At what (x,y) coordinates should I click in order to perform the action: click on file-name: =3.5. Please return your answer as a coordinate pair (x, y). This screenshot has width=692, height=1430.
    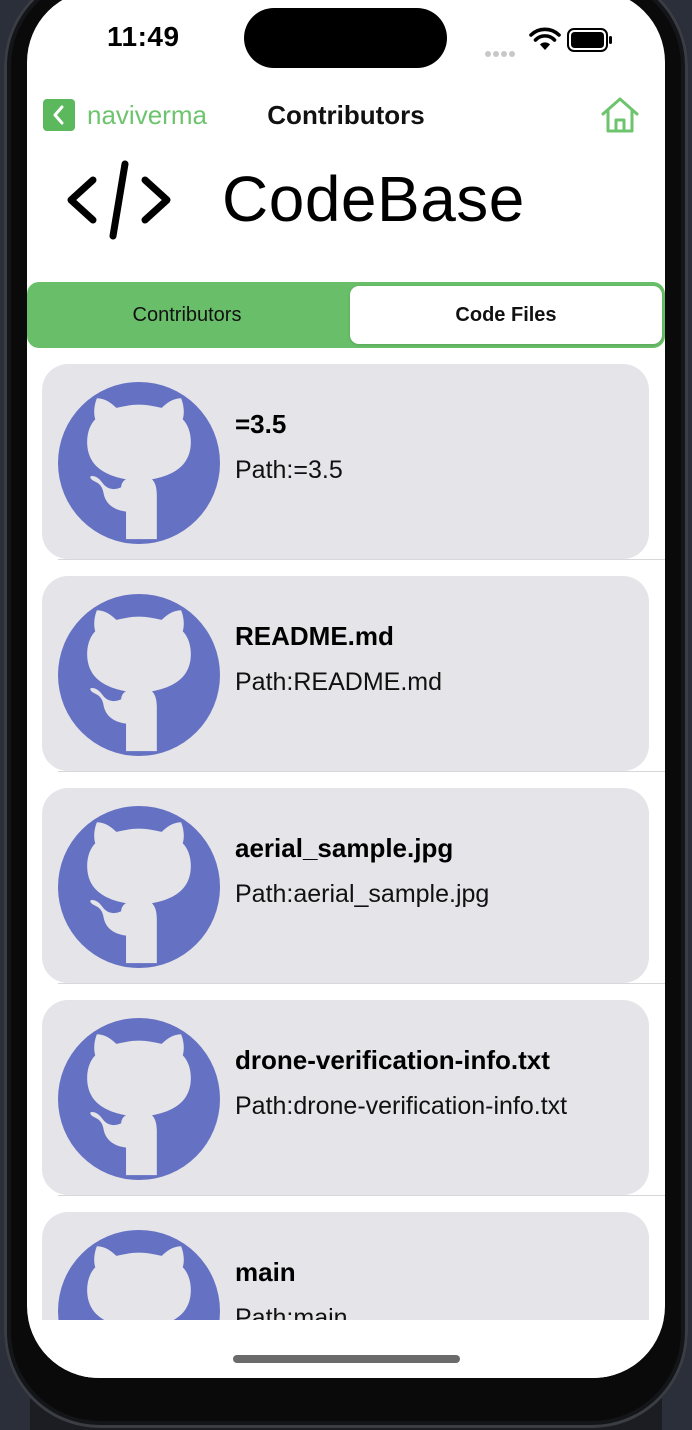
    Looking at the image, I should click on (261, 424).